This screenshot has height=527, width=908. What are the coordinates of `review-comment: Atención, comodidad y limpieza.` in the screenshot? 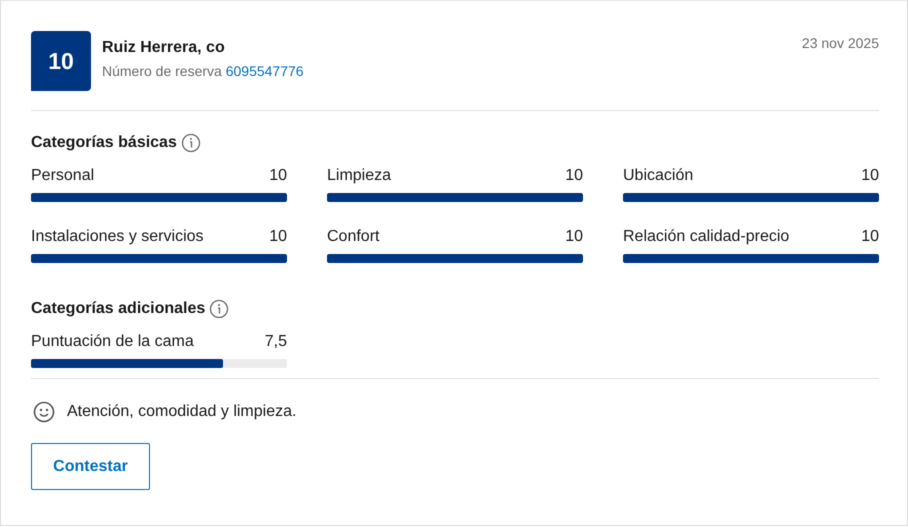 It's located at (181, 412).